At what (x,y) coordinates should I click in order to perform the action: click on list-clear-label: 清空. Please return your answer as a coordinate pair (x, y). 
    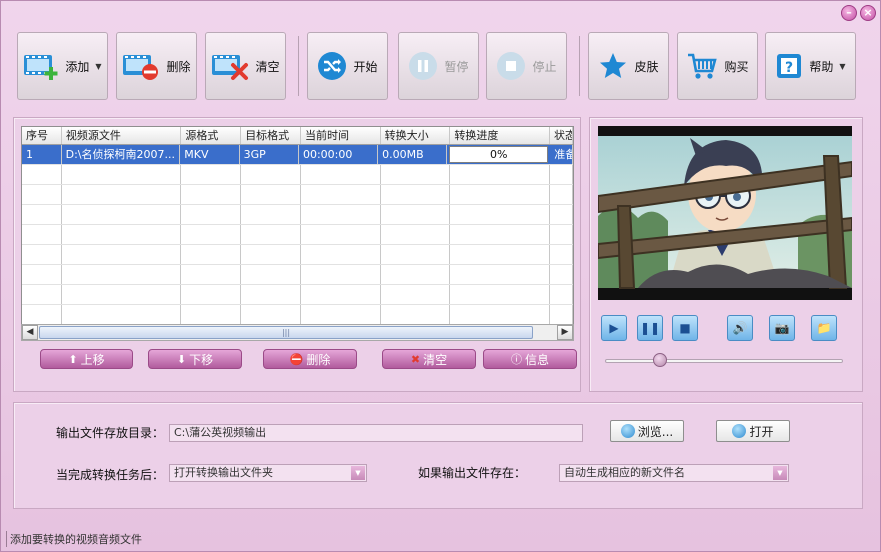
    Looking at the image, I should click on (435, 359).